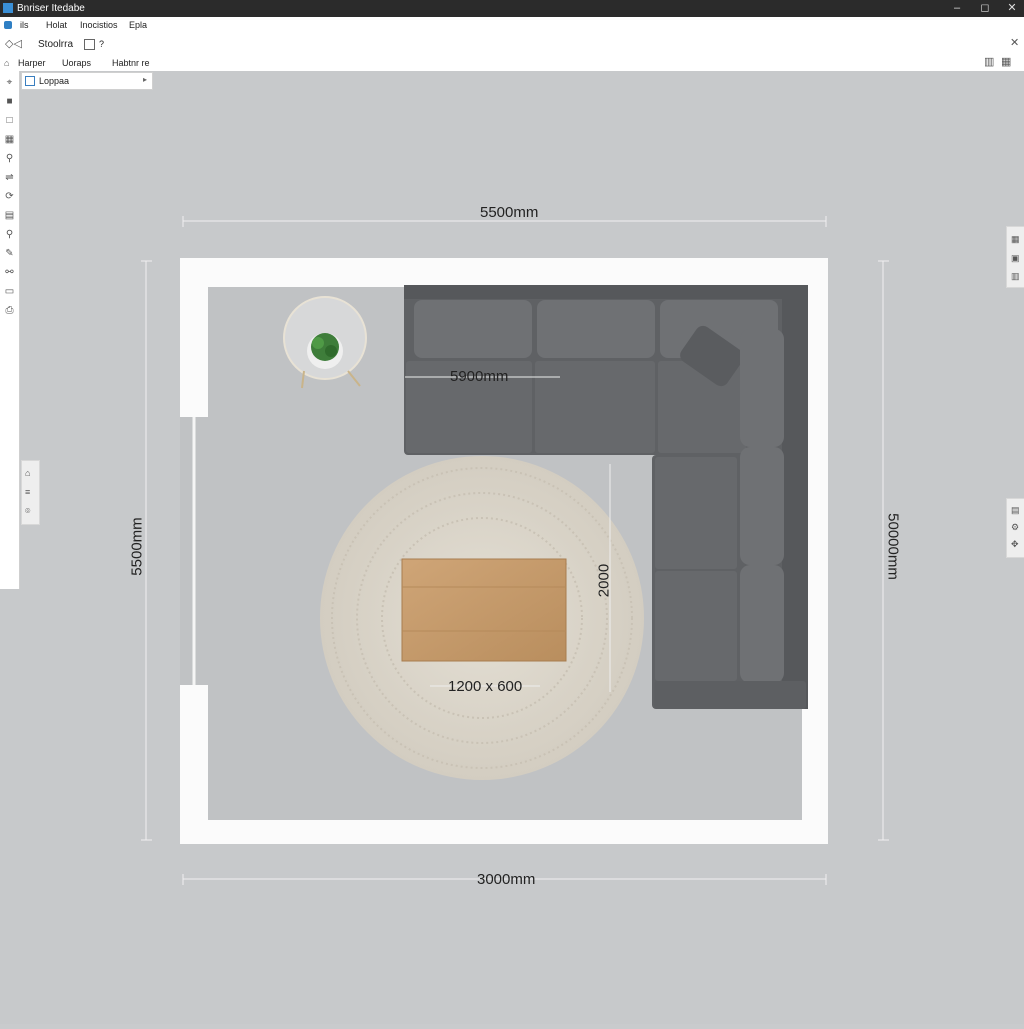 This screenshot has height=1029, width=1024. What do you see at coordinates (1012, 8) in the screenshot?
I see `close-button: ✕` at bounding box center [1012, 8].